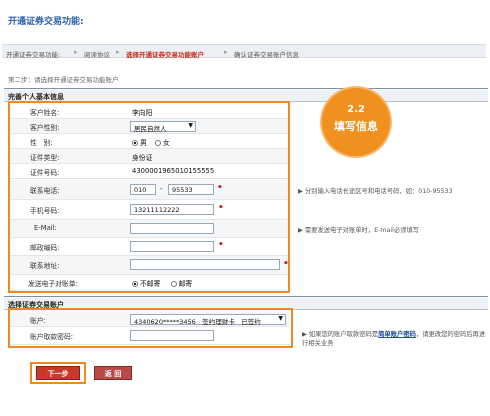 This screenshot has height=416, width=490. Describe the element at coordinates (63, 80) in the screenshot. I see `substep-text: 第二步：请选择开通证券交易功能账户` at that location.